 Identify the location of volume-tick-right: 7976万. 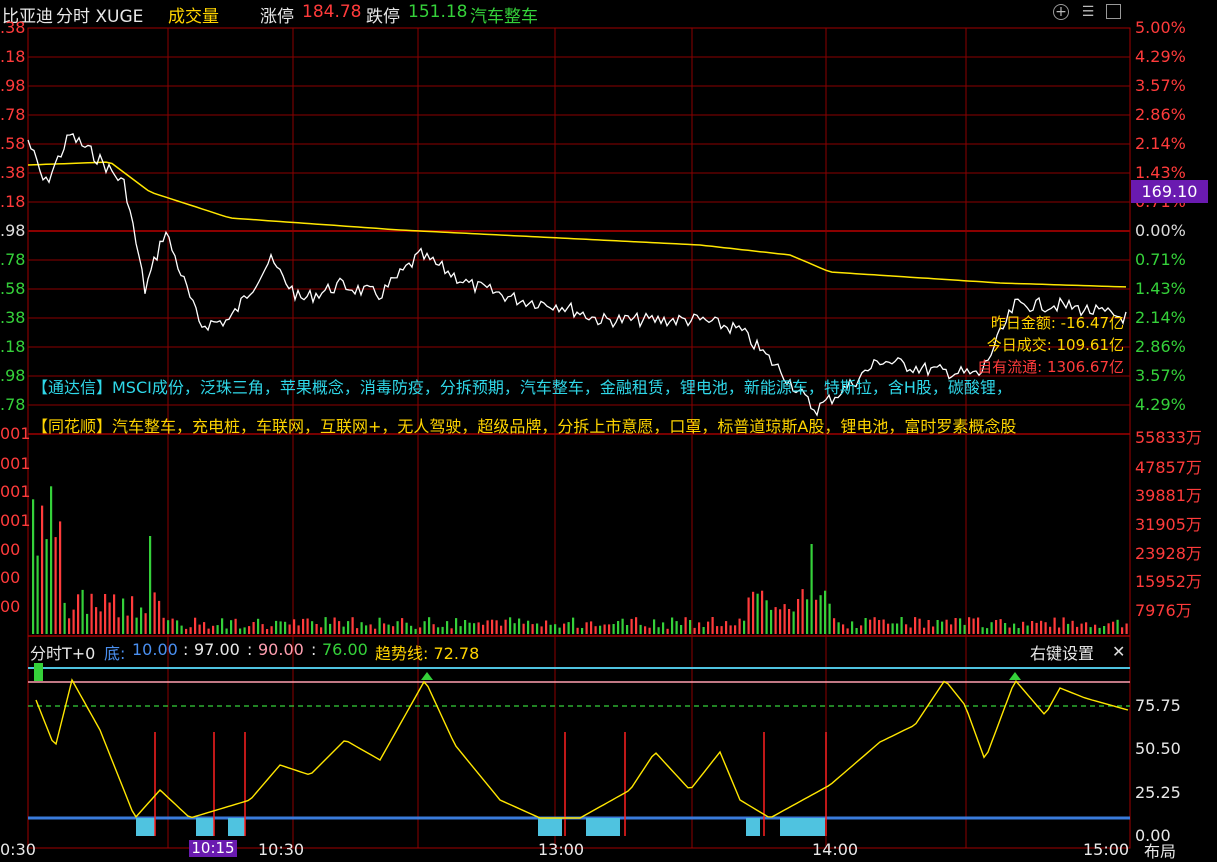
(1163, 610).